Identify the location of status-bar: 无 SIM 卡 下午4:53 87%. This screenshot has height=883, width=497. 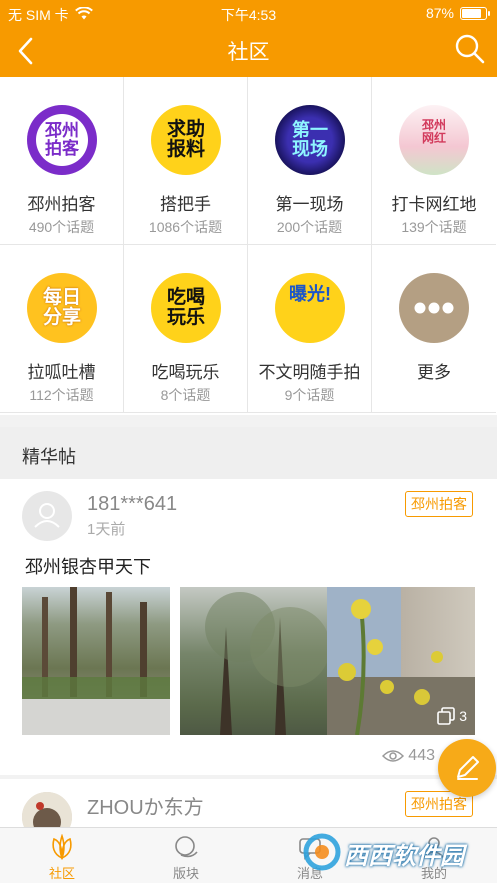
(248, 13).